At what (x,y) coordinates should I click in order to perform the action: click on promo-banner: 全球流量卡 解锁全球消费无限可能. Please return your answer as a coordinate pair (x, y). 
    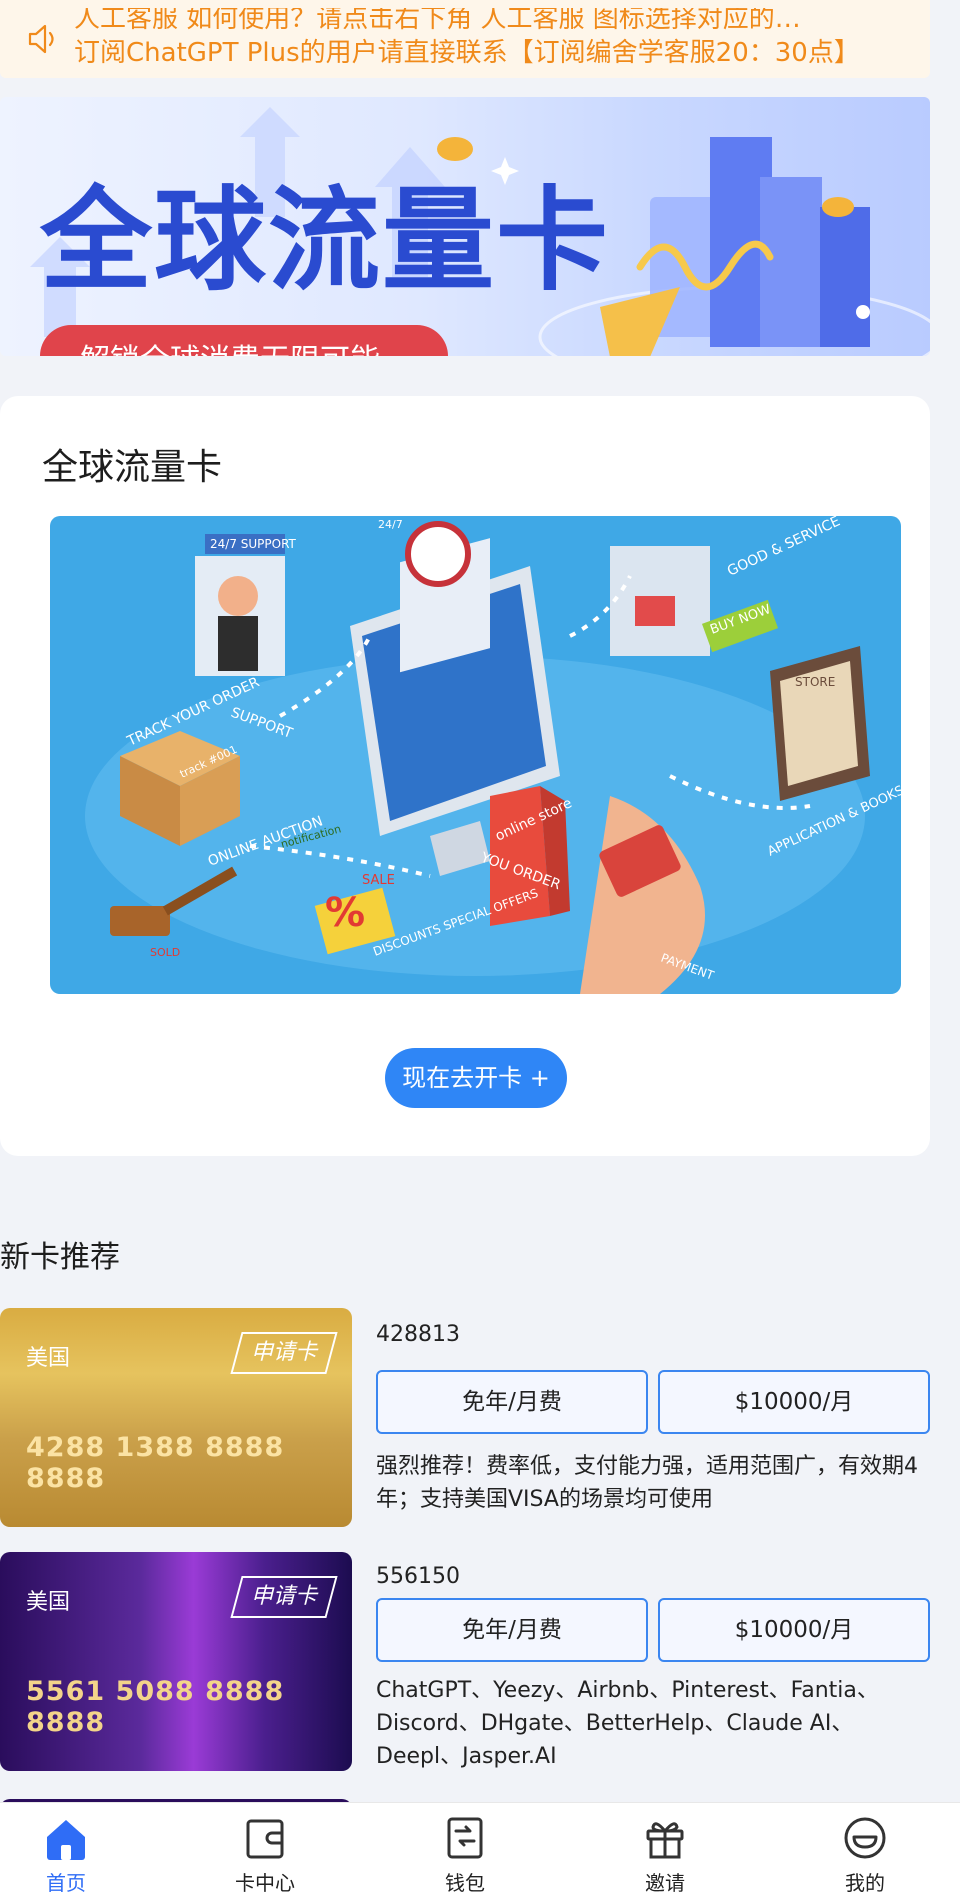
    Looking at the image, I should click on (465, 226).